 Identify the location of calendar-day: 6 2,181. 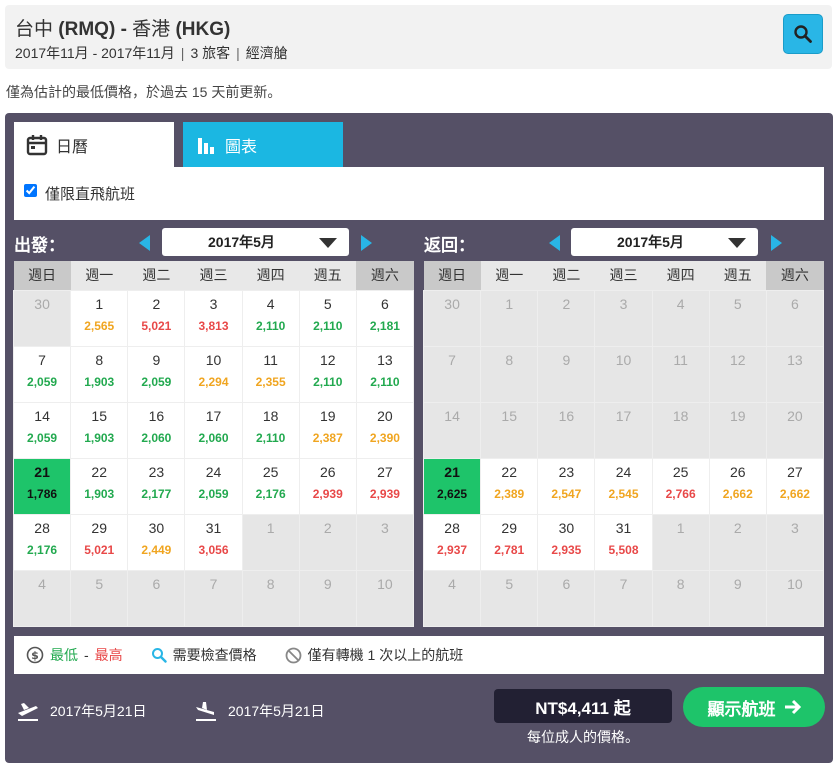
(385, 318).